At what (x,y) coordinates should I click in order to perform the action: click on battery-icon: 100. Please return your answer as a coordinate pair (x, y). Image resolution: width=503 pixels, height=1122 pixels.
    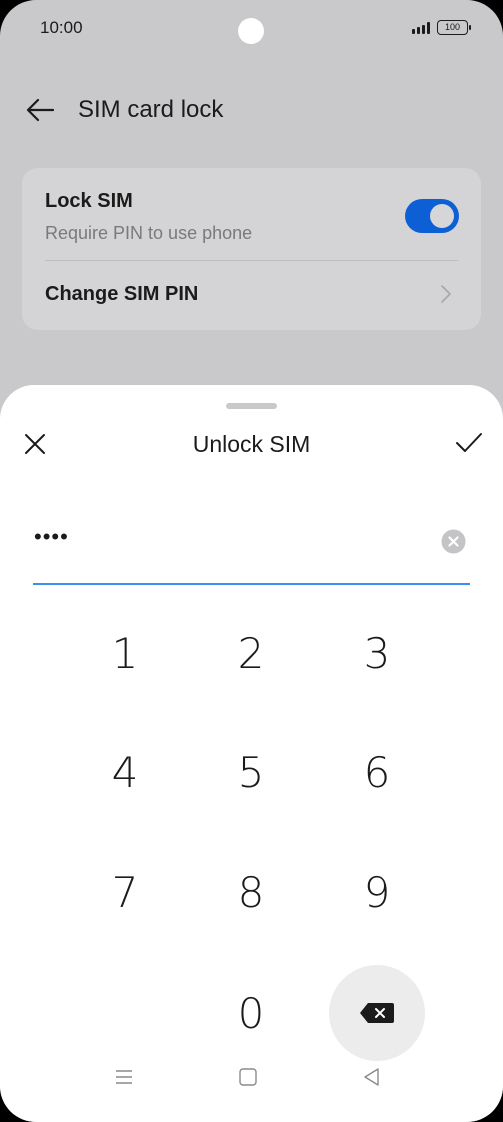
    Looking at the image, I should click on (454, 27).